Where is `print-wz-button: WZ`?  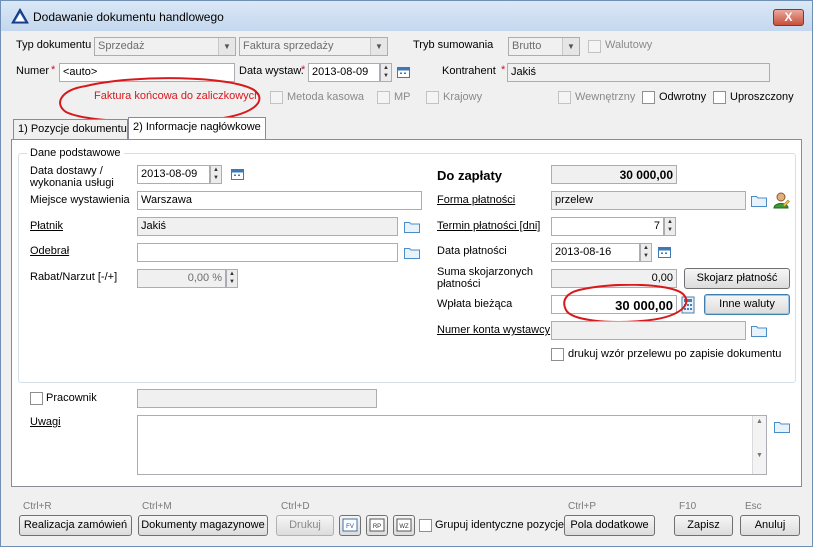 print-wz-button: WZ is located at coordinates (404, 525).